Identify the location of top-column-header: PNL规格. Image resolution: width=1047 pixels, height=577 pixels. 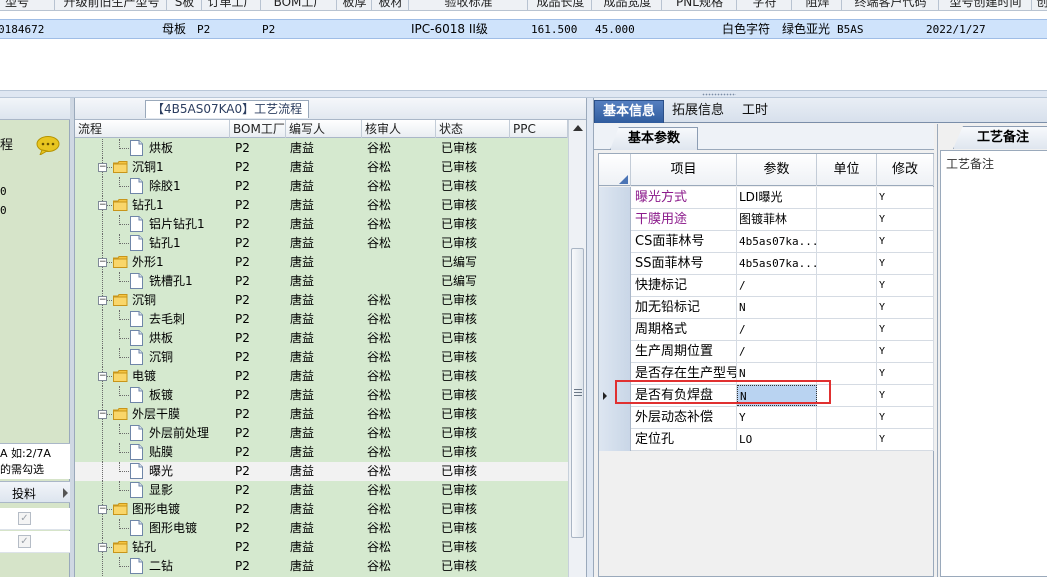
(700, 5).